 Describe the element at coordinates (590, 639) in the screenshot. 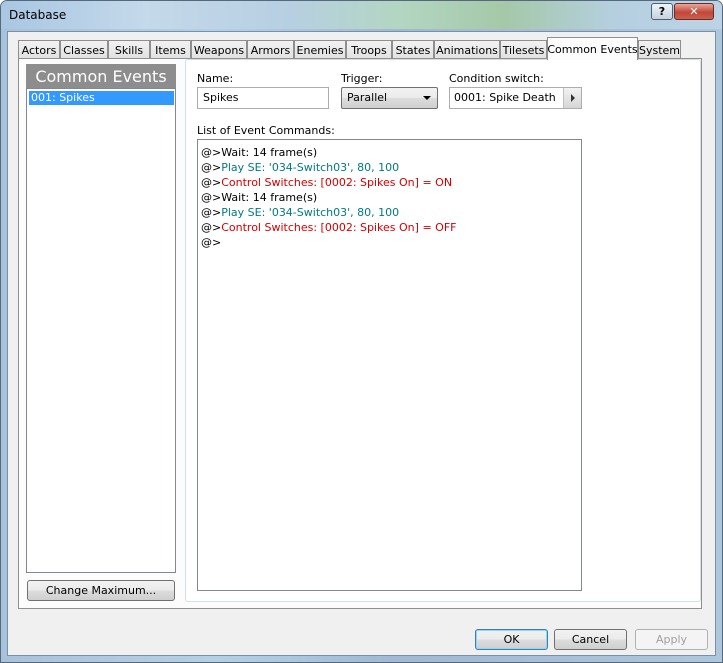

I see `cancel-button: Cancel` at that location.